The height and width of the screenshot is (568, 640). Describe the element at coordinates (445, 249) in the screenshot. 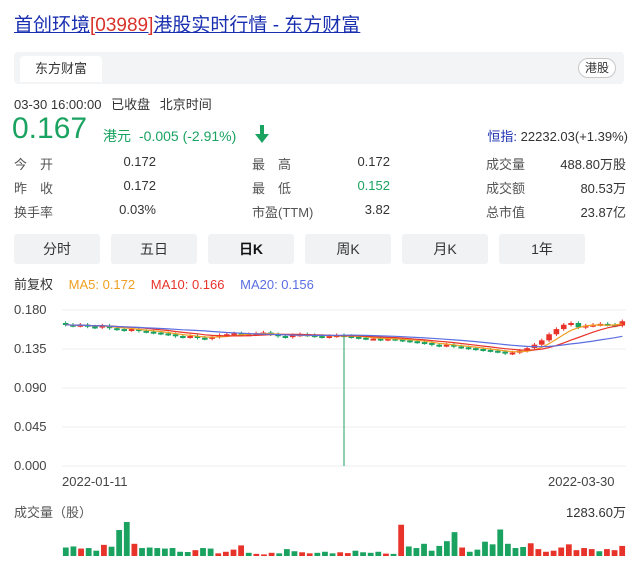

I see `tab-monthly-k: 月K` at that location.